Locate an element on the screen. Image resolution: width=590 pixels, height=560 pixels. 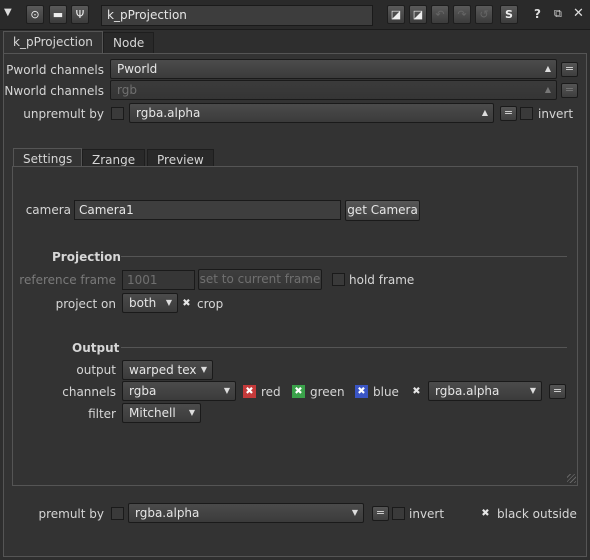
set-current-frame-button: set to current frame is located at coordinates (260, 279).